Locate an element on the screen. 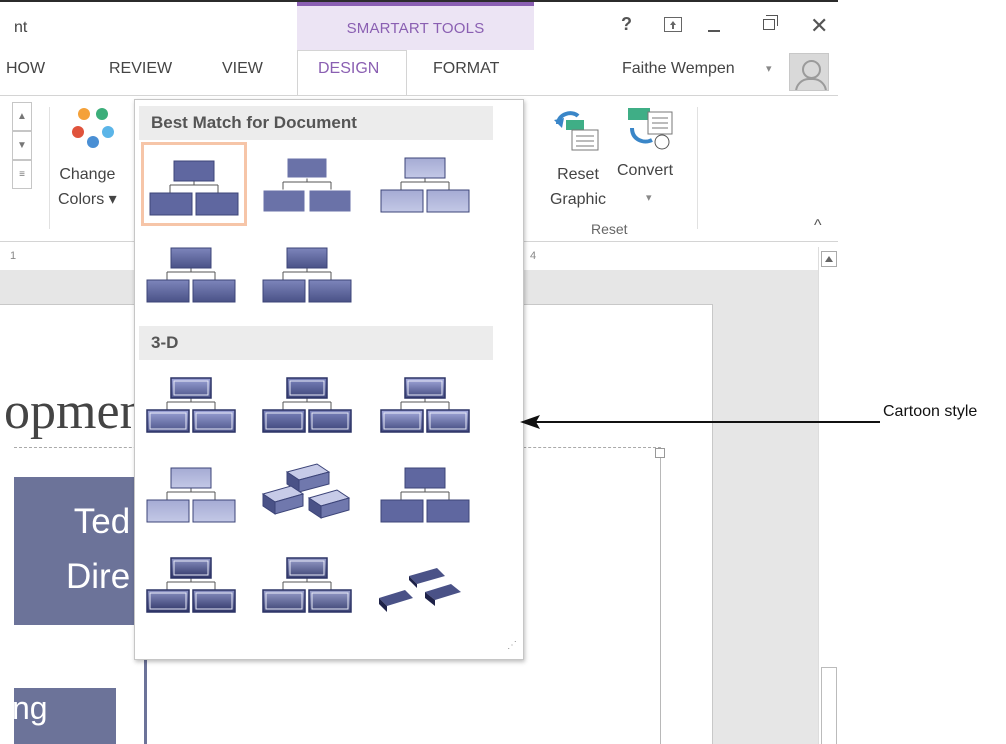  reset-graphic-label-line1: Reset is located at coordinates (578, 174).